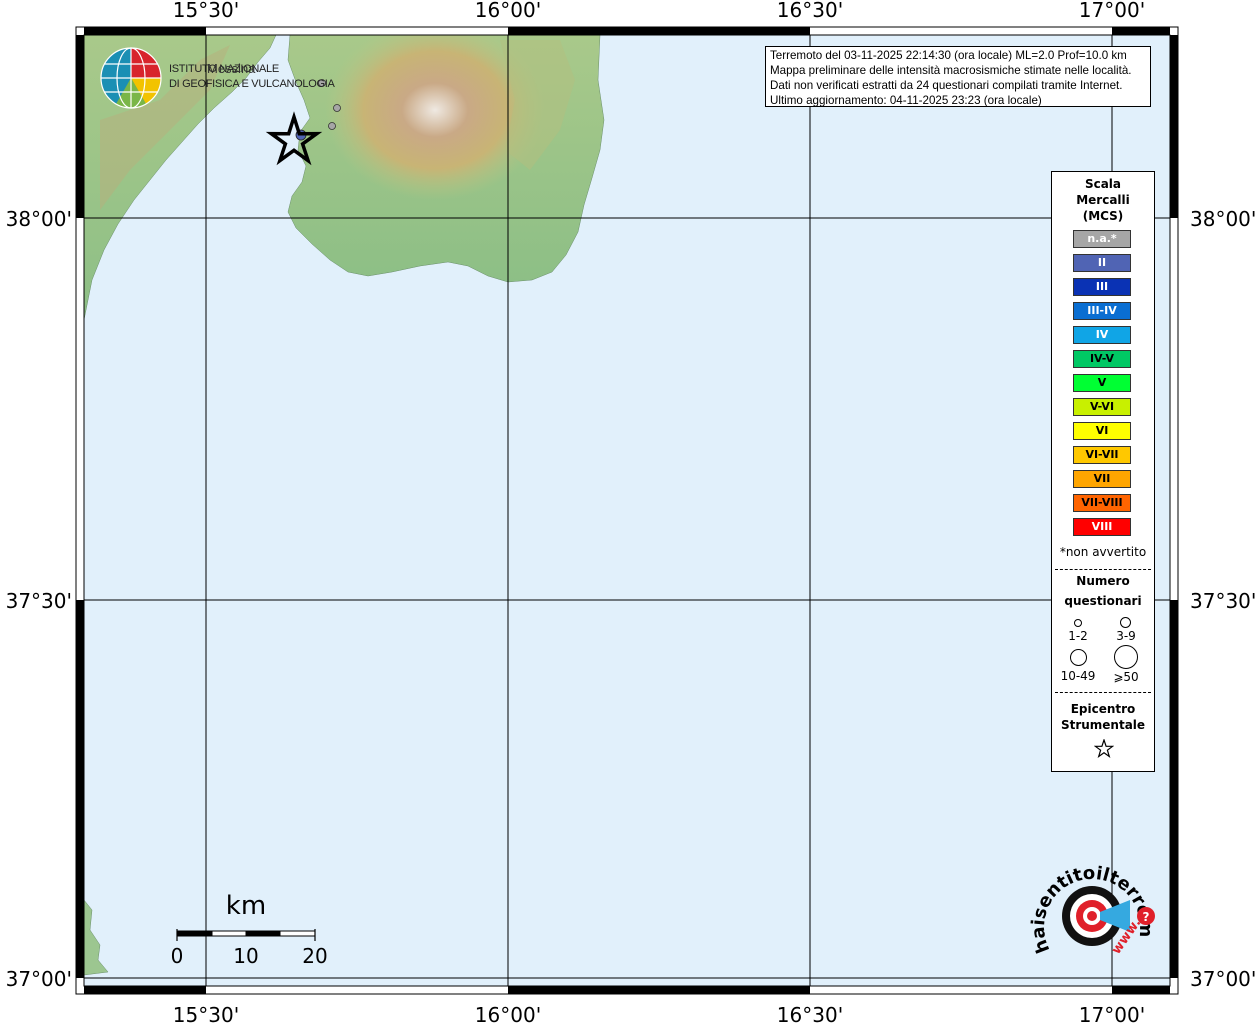  I want to click on ingv-logo, so click(131, 78).